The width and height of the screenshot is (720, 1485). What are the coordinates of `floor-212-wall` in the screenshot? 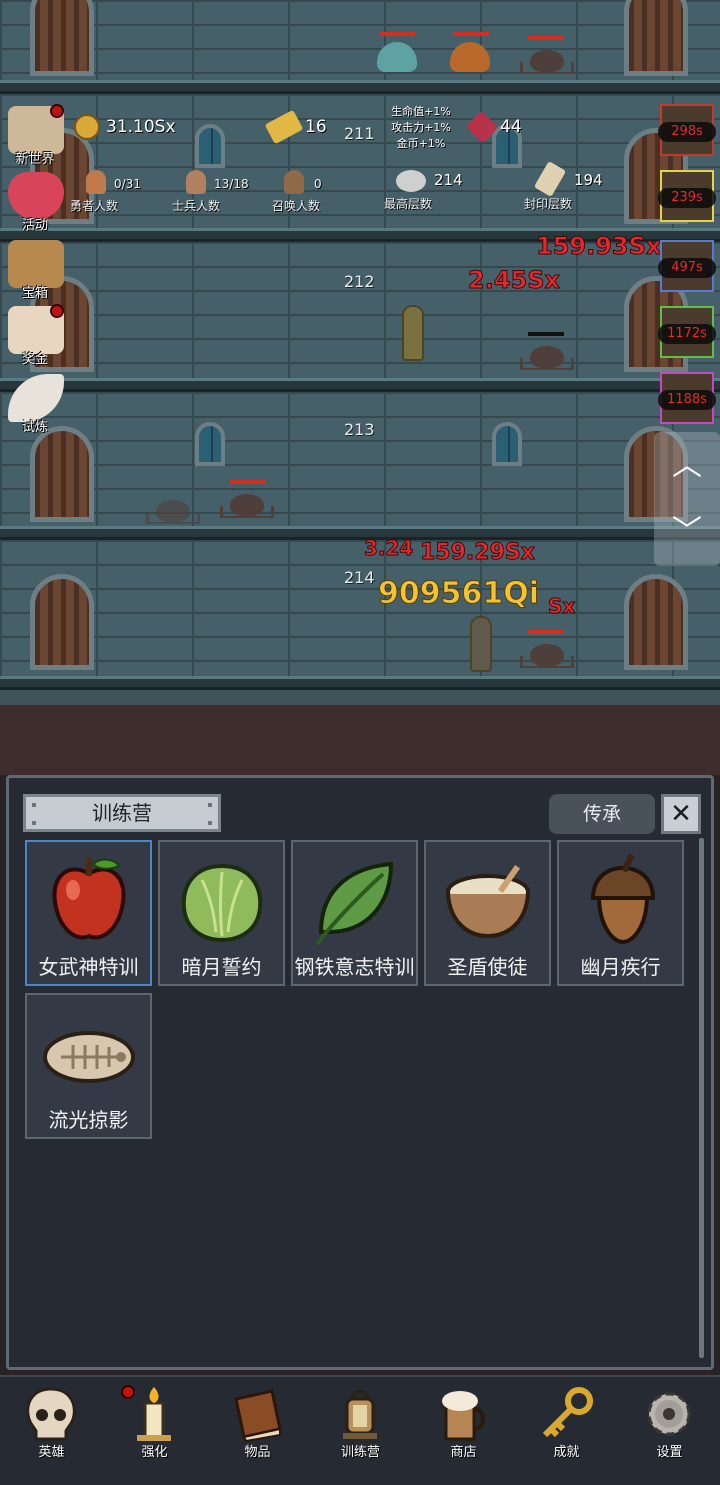 It's located at (360, 312).